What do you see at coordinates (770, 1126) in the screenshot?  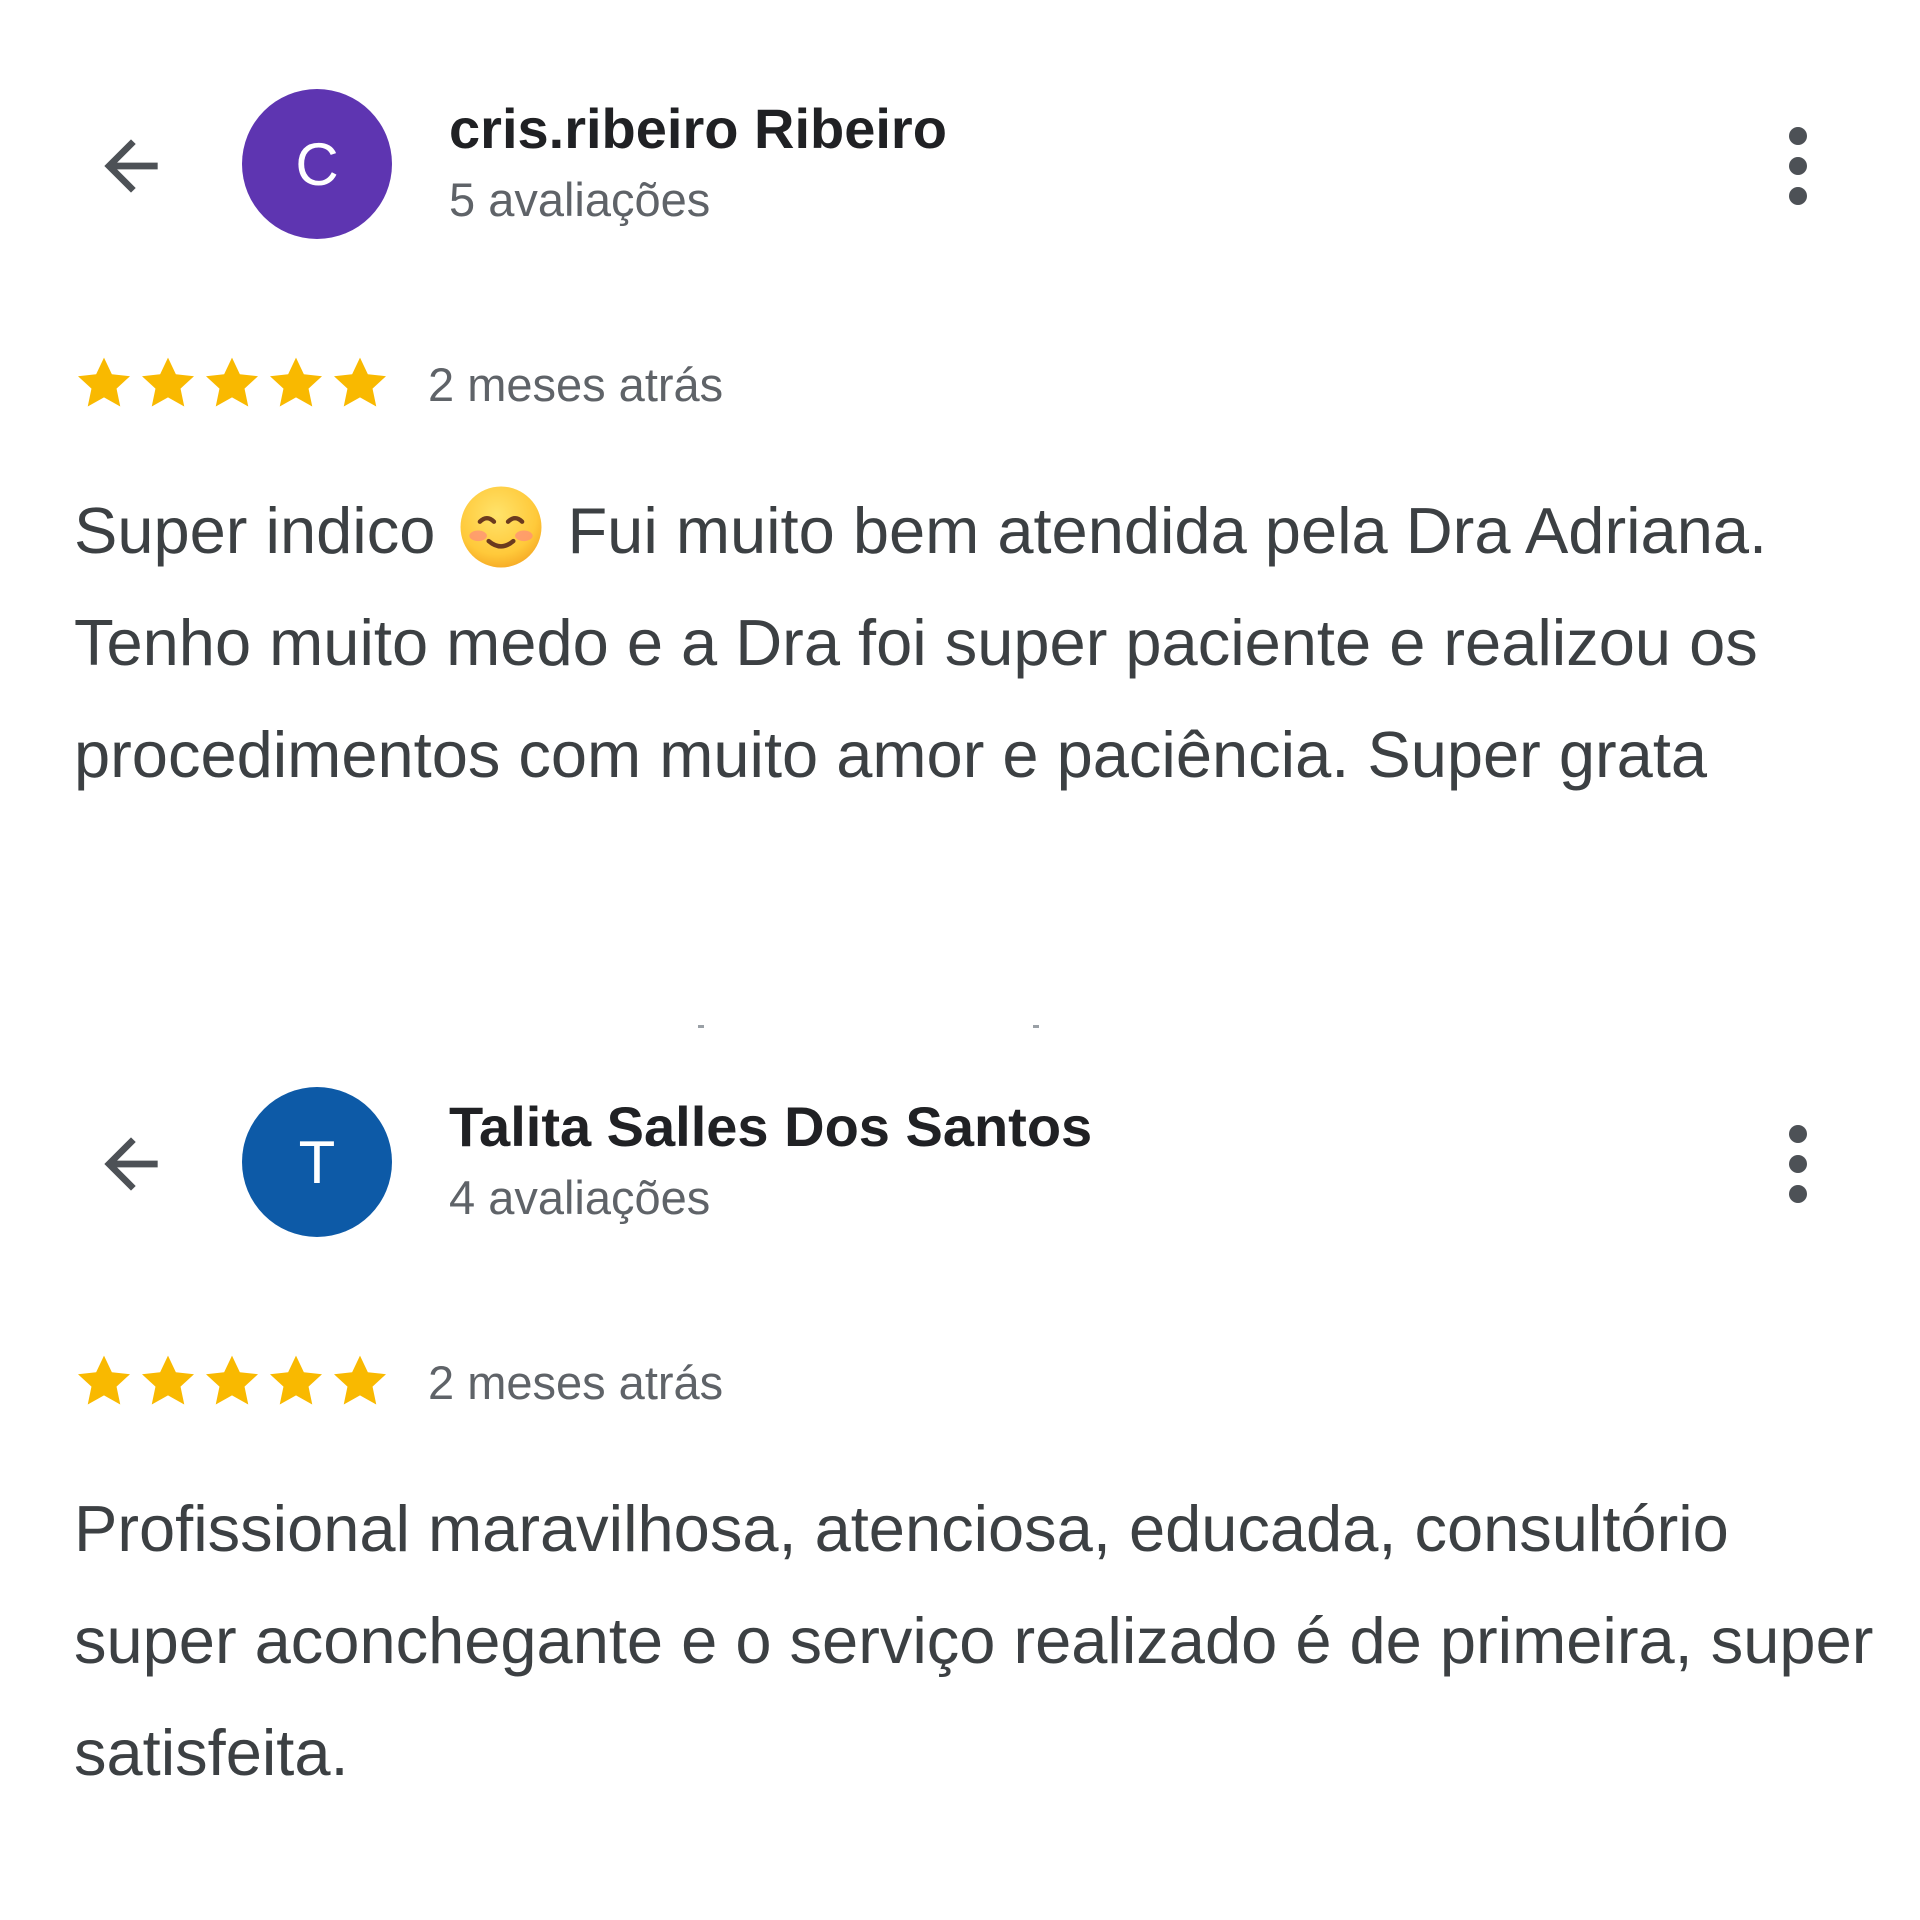 I see `reviewer-name: Talita Salles Dos Santos` at bounding box center [770, 1126].